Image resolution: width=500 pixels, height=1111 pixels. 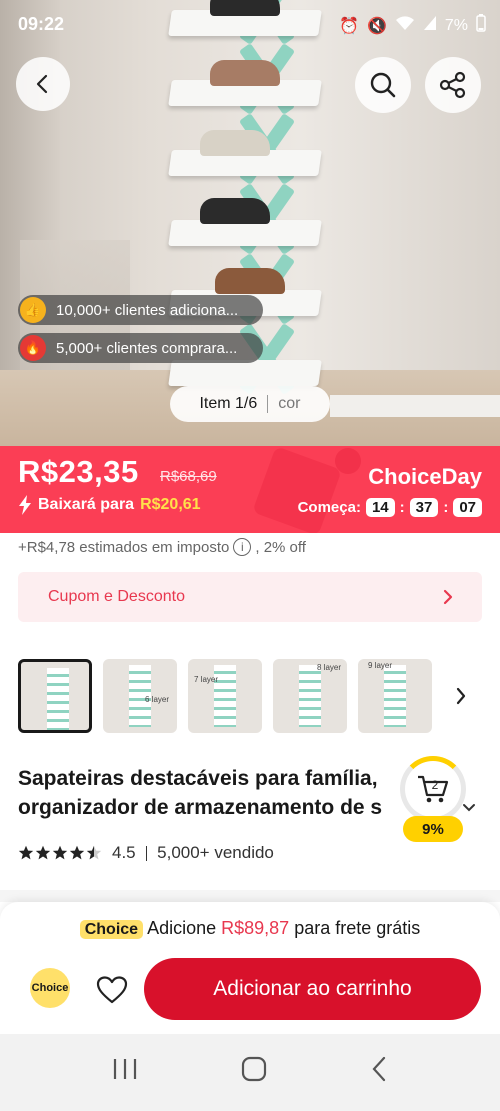 I want to click on system-back-button, so click(x=379, y=1072).